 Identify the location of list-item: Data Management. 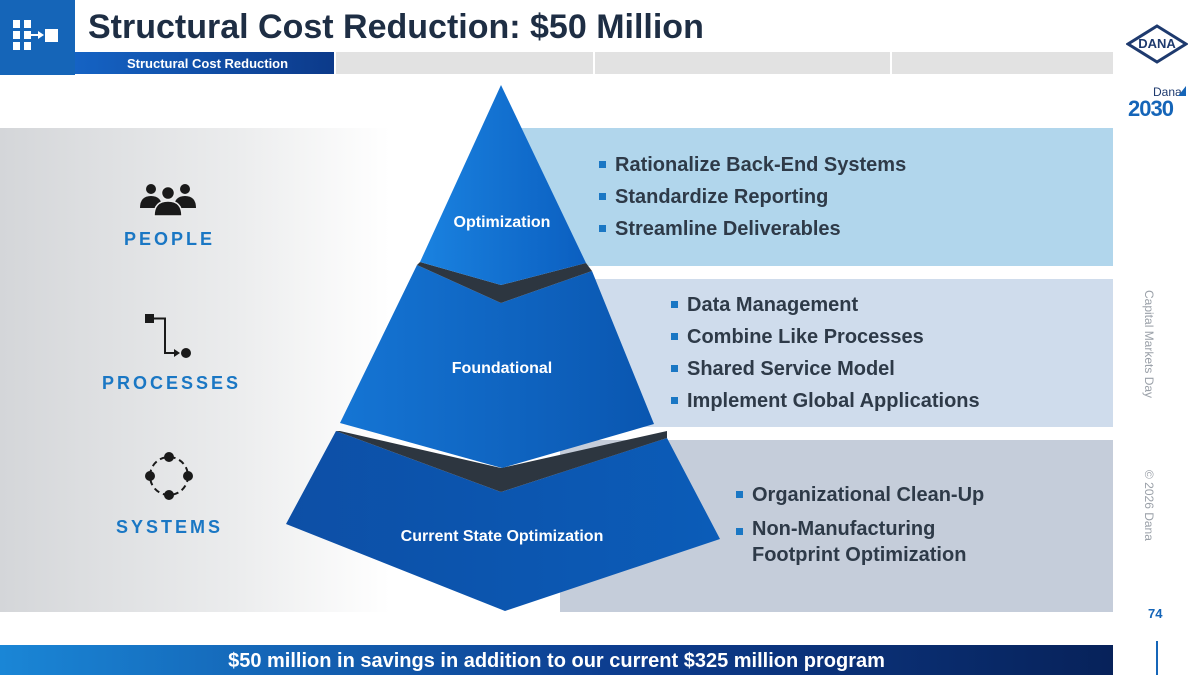
(886, 305).